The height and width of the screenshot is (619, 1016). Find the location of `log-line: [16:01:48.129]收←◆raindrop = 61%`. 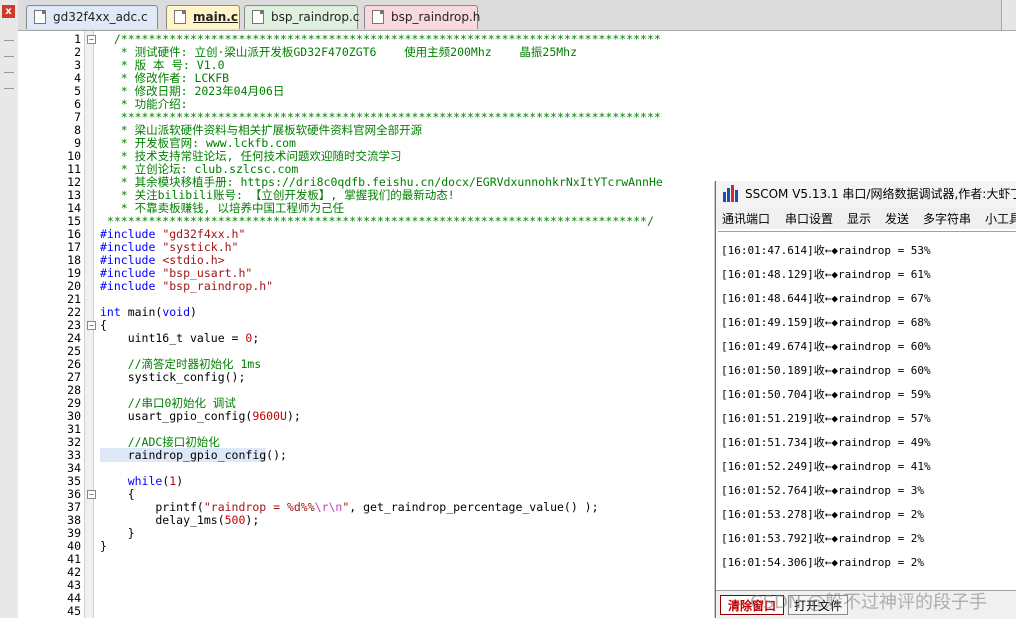

log-line: [16:01:48.129]收←◆raindrop = 61% is located at coordinates (826, 274).